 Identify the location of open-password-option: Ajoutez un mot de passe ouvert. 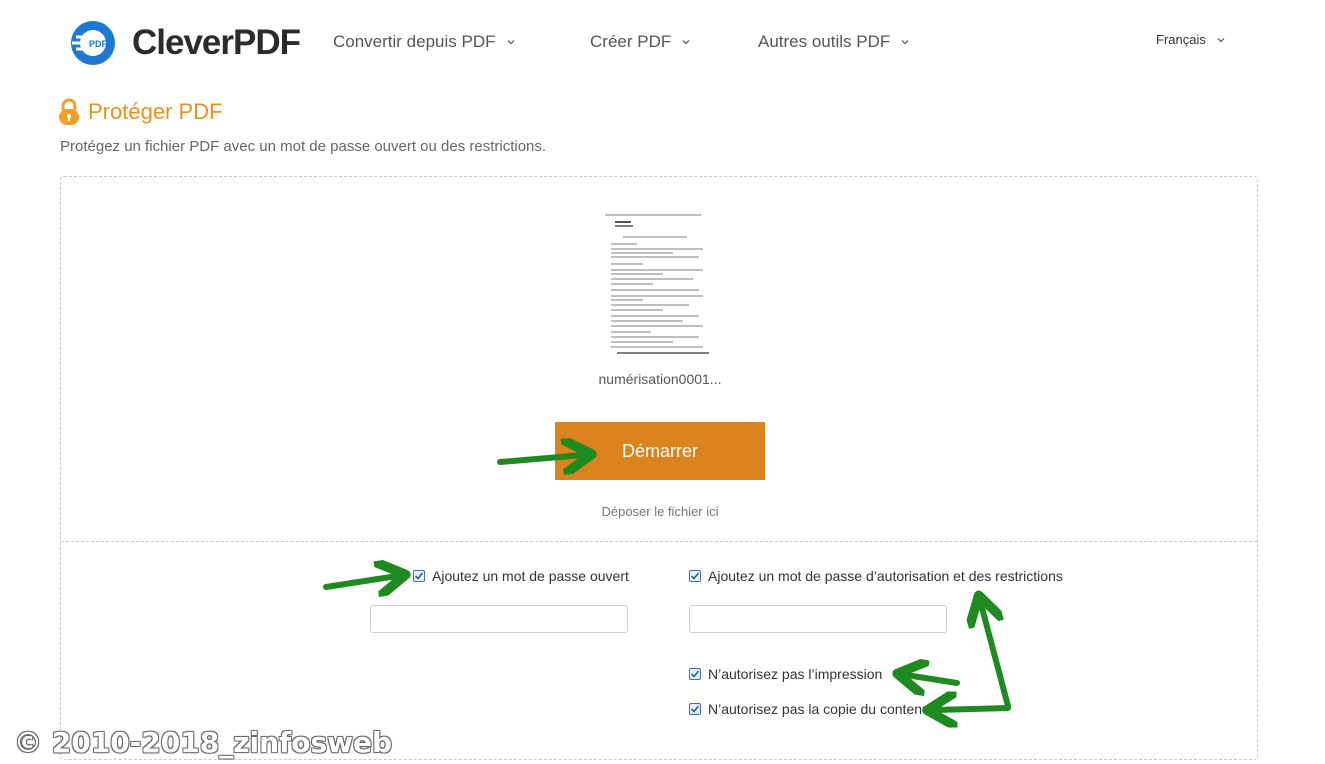
(521, 576).